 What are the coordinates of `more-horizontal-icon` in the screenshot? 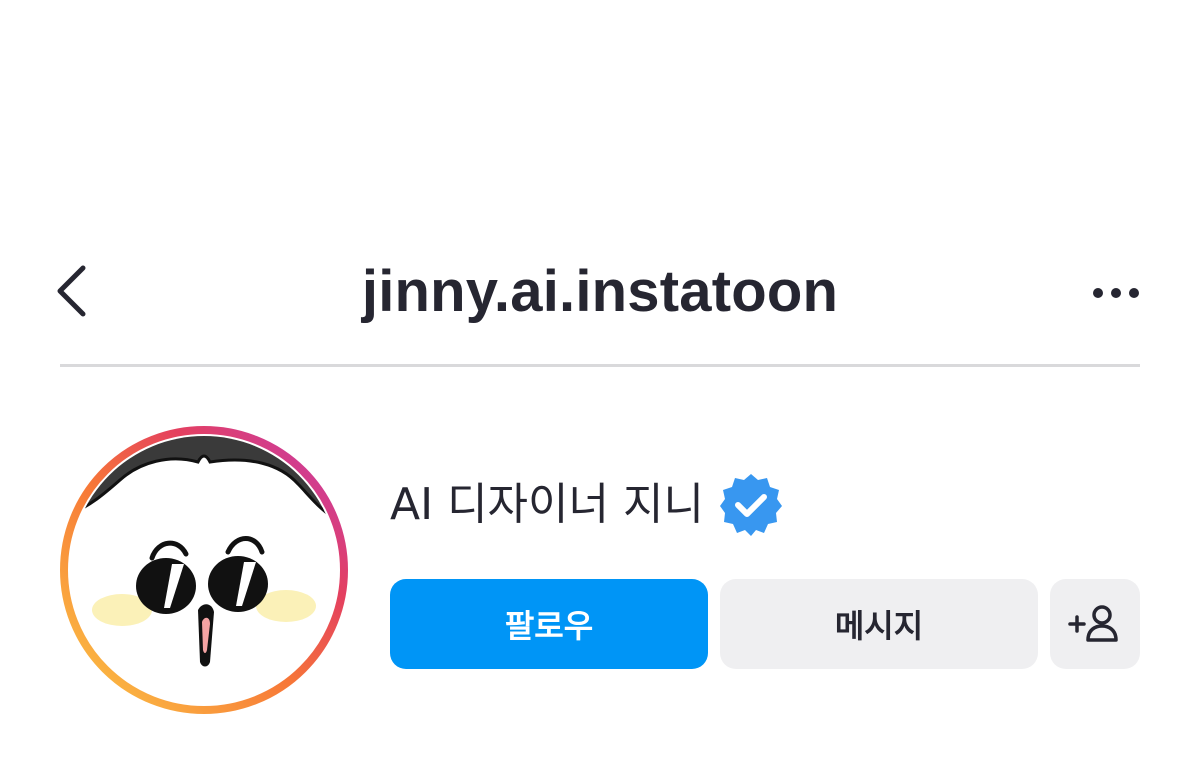 It's located at (1116, 293).